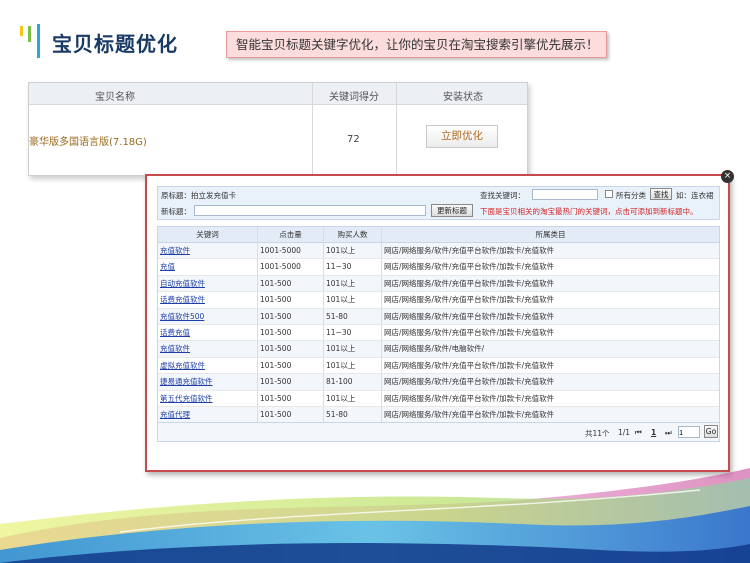  I want to click on keyword-link: 充值软件500, so click(208, 316).